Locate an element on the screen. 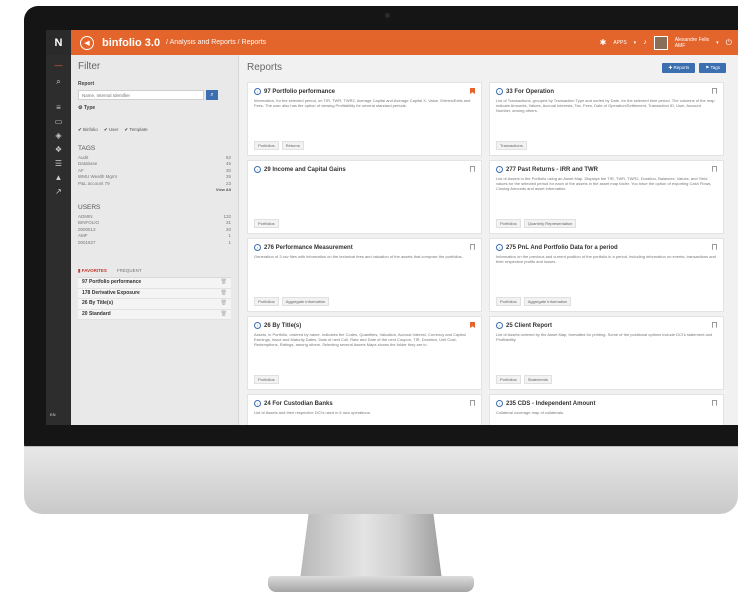  reports-header-buttons: ✚ Reports ⚑ Tags is located at coordinates (694, 68).